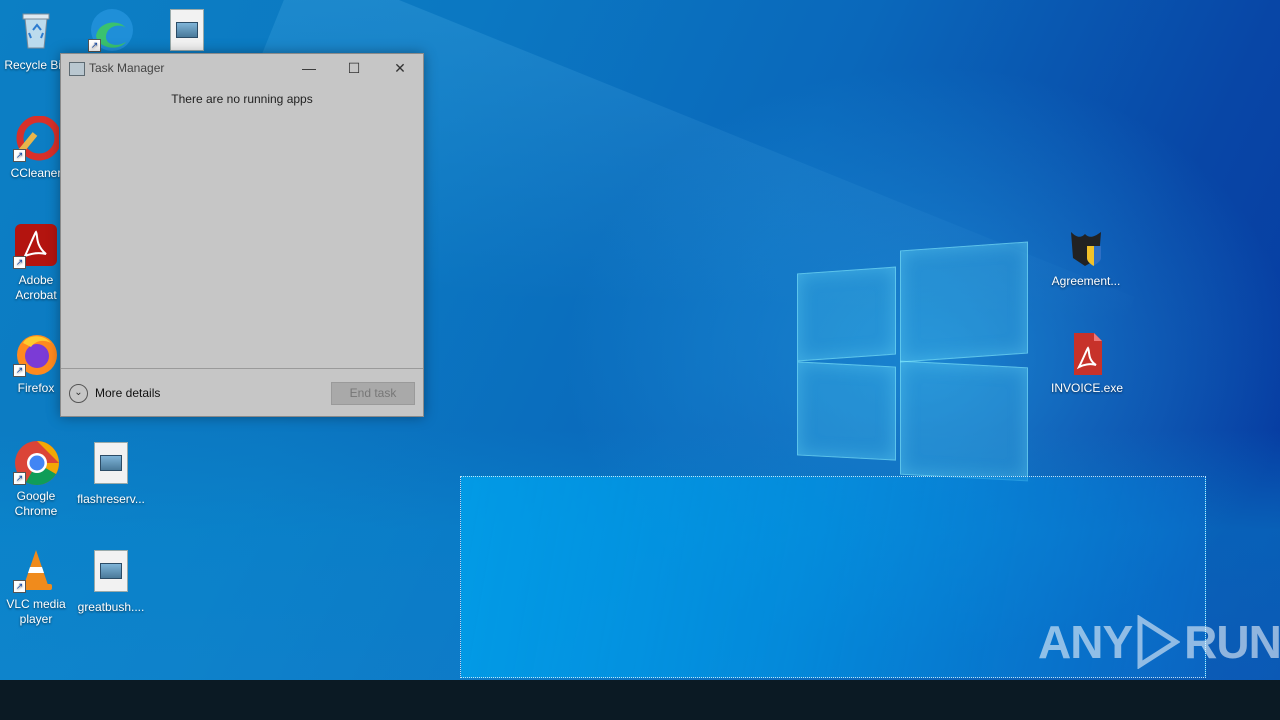  What do you see at coordinates (36, 496) in the screenshot?
I see `desktop-icon-label: Google` at bounding box center [36, 496].